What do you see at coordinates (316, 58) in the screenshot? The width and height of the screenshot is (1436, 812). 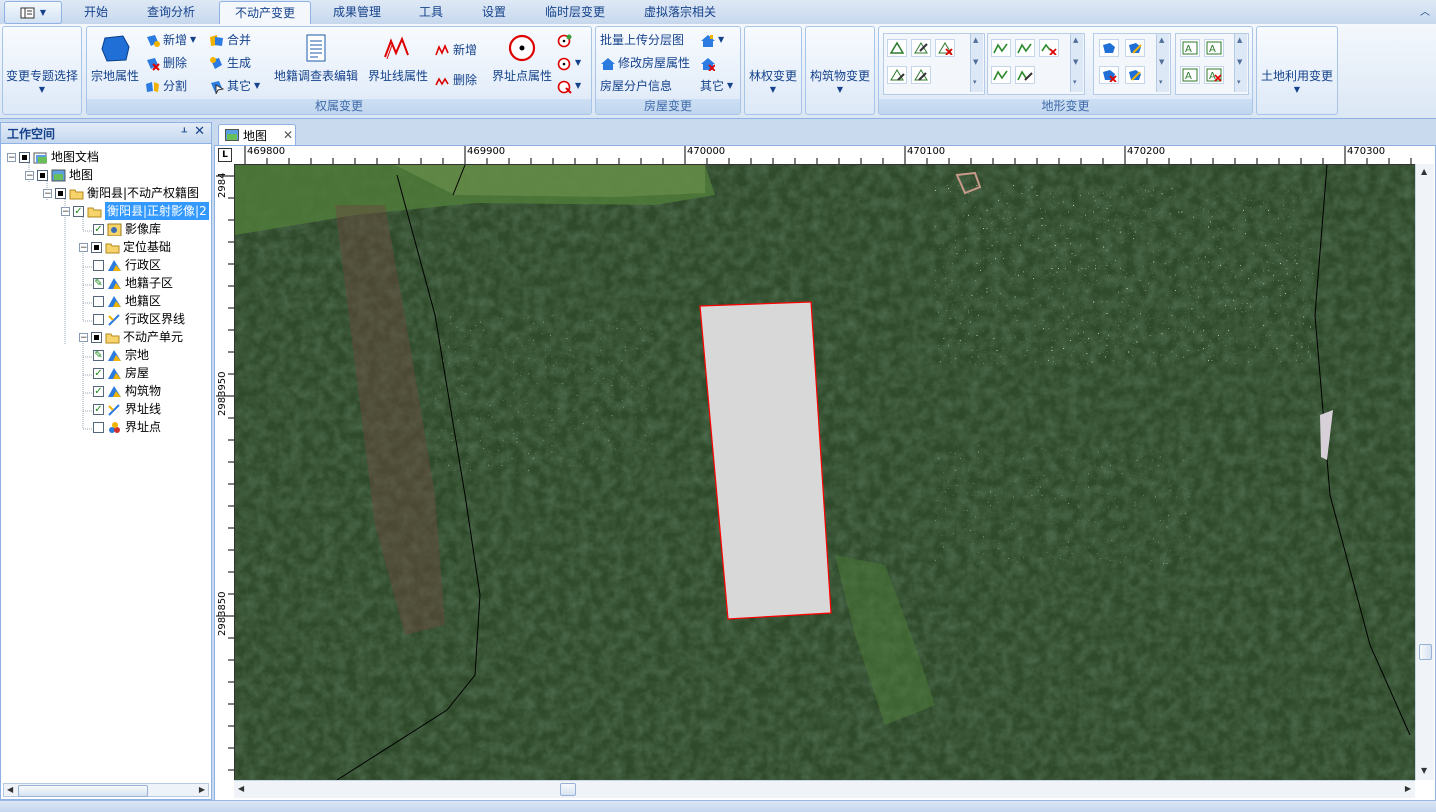 I see `survey-table-button: 地籍调查表编辑` at bounding box center [316, 58].